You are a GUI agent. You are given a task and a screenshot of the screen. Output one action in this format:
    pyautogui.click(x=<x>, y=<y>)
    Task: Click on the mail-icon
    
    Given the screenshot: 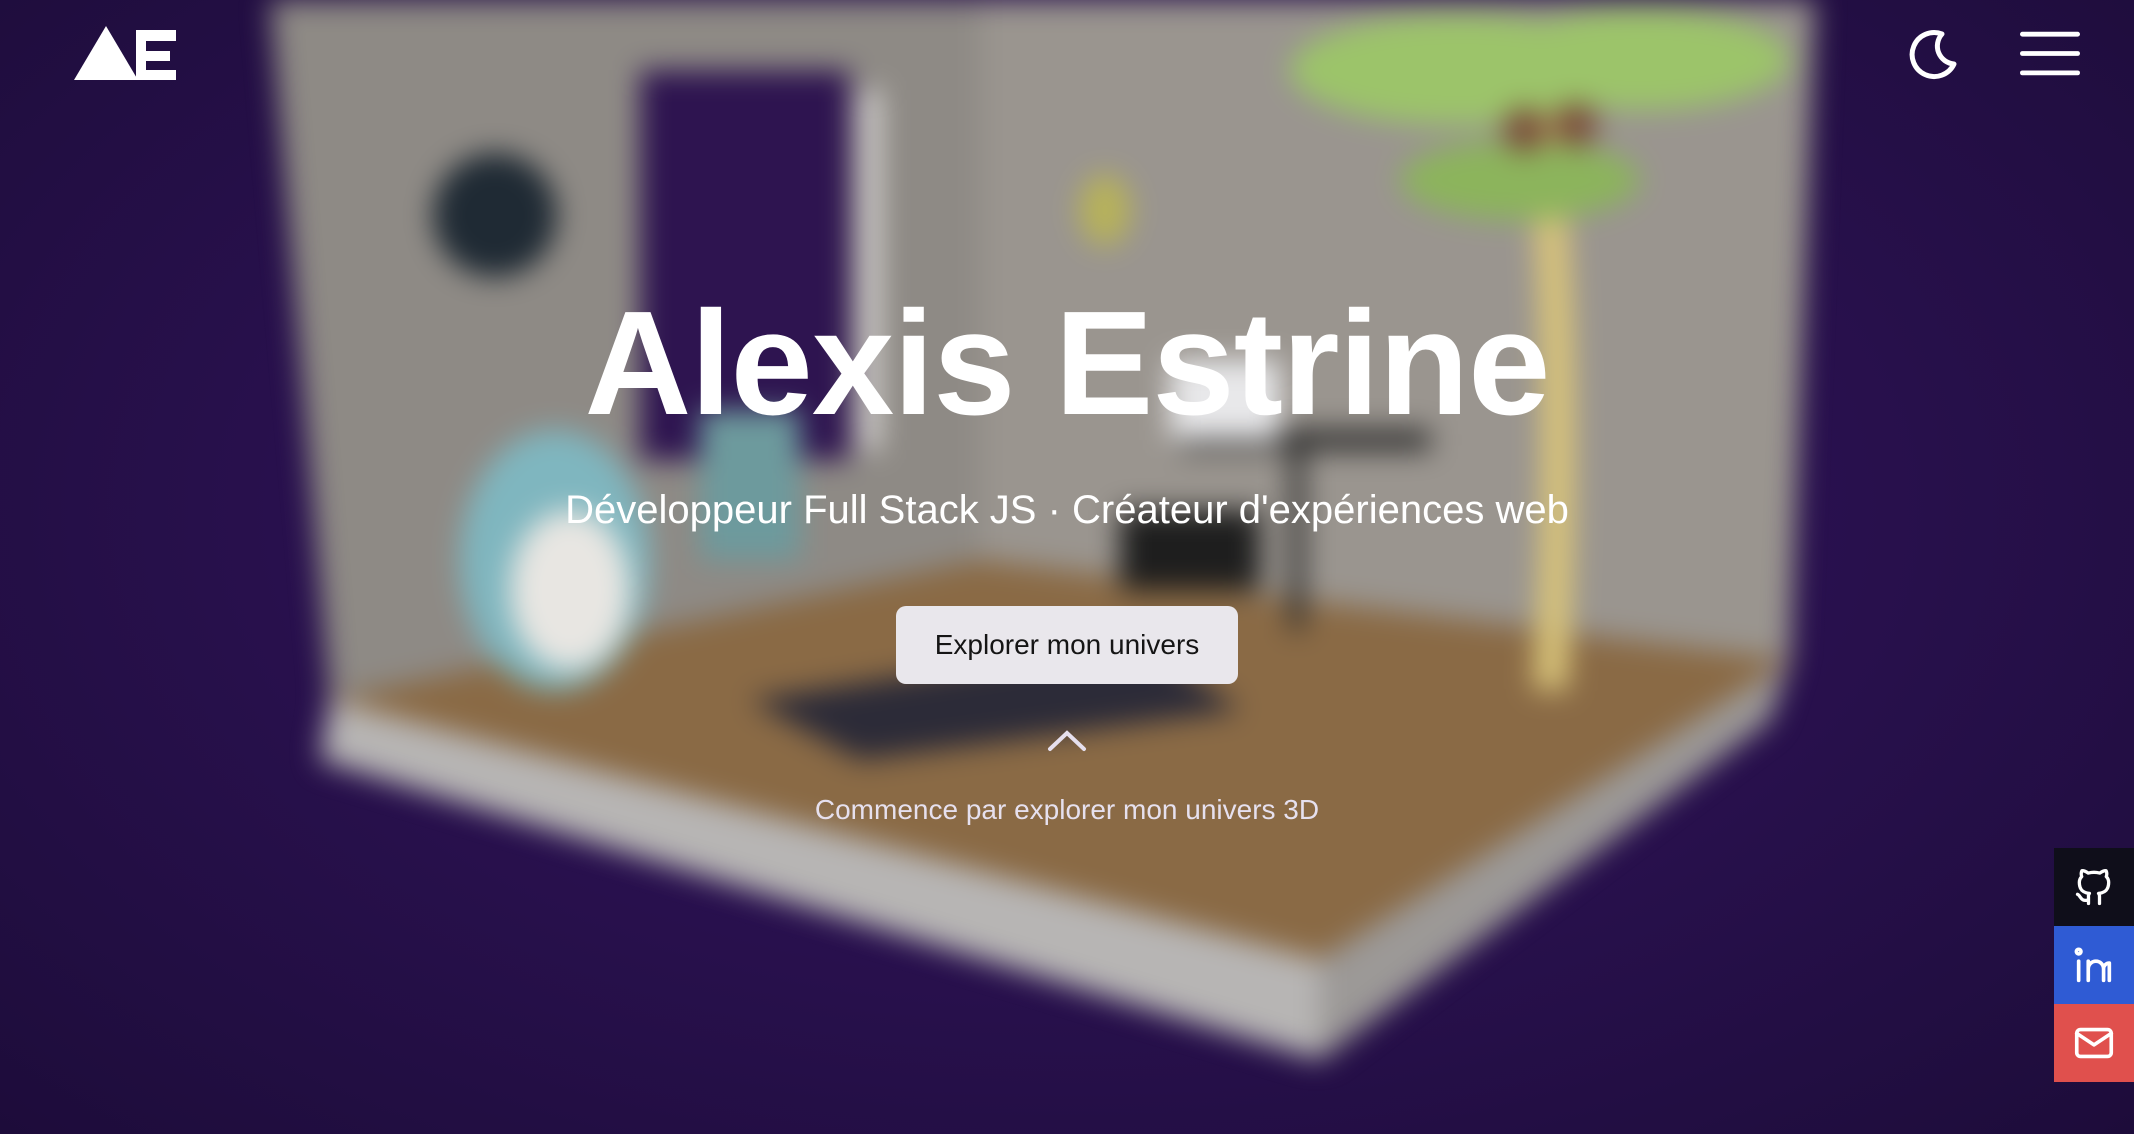 What is the action you would take?
    pyautogui.click(x=2094, y=1043)
    